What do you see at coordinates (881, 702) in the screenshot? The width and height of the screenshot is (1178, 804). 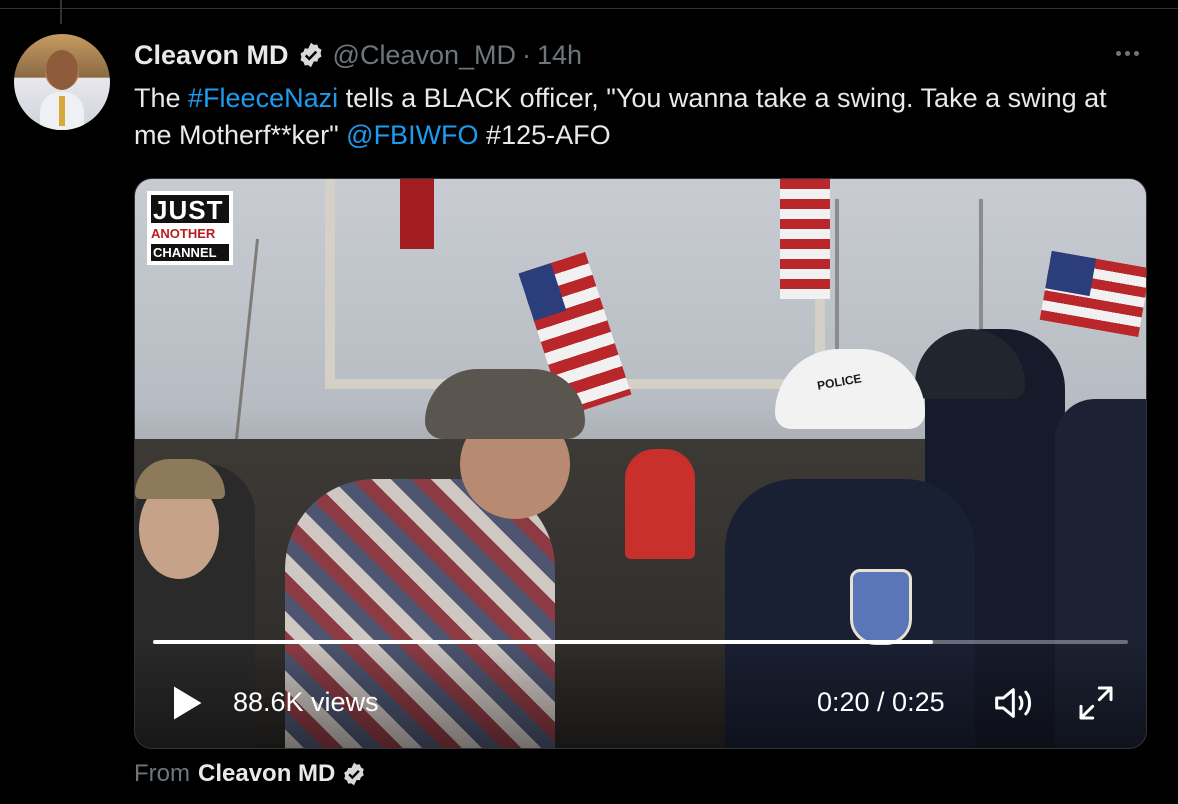 I see `video-time: 0:20 / 0:25` at bounding box center [881, 702].